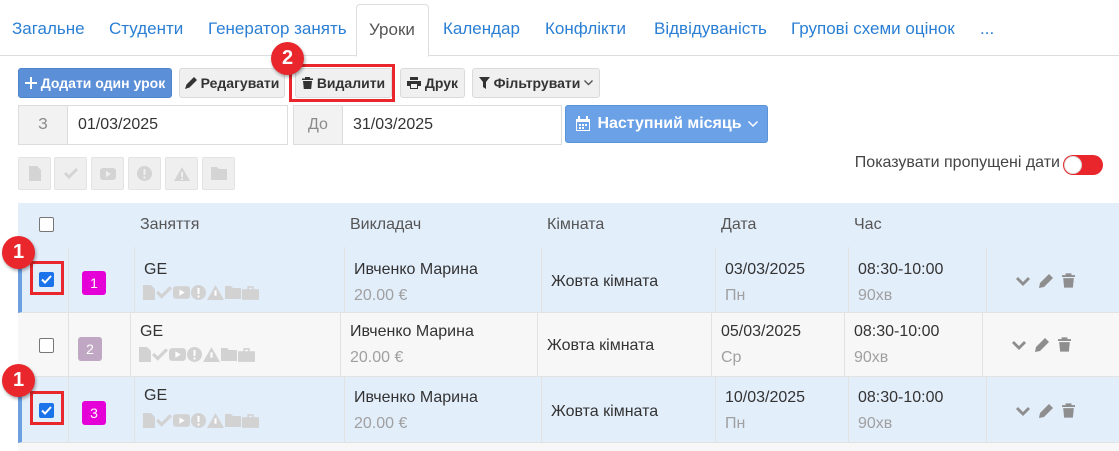 This screenshot has height=451, width=1119. Describe the element at coordinates (46, 224) in the screenshot. I see `select-all-checkbox` at that location.